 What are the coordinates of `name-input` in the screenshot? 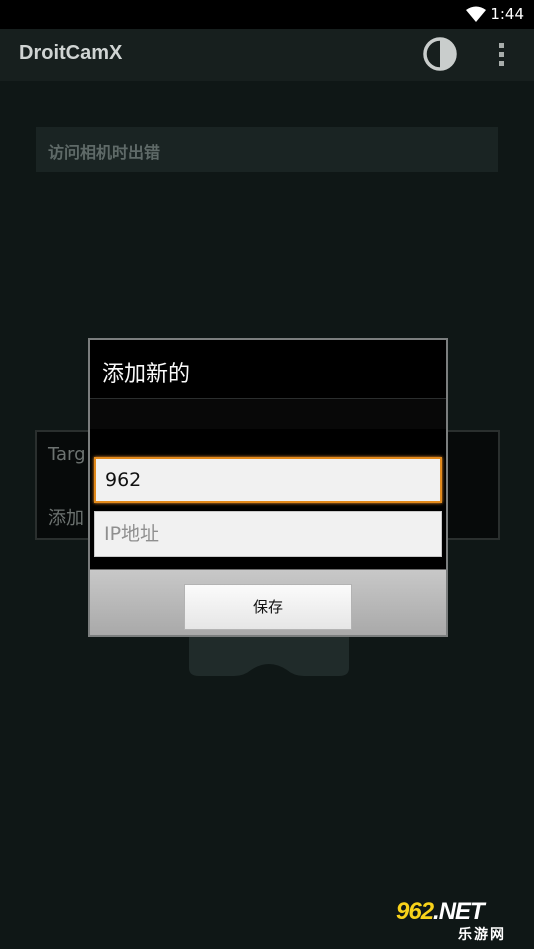 It's located at (268, 480).